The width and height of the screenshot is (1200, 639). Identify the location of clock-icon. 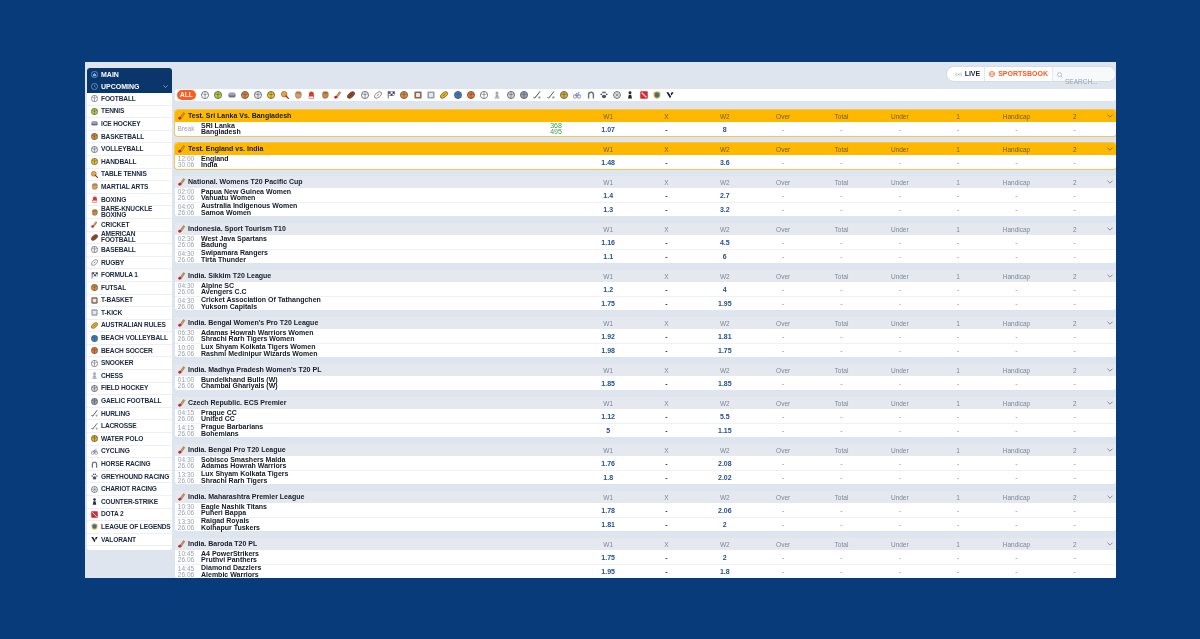
(94, 86).